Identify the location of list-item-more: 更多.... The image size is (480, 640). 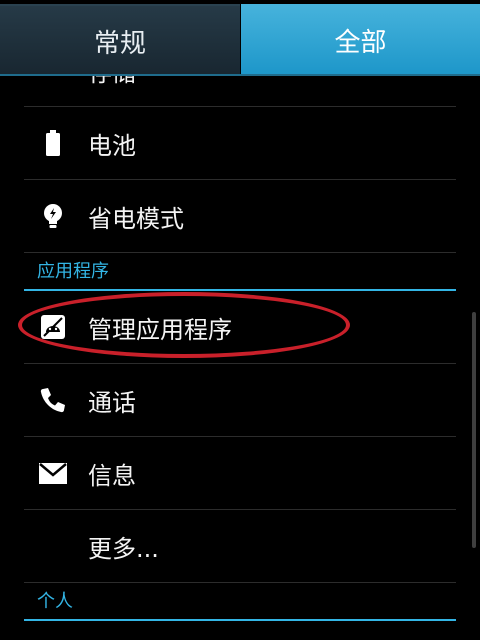
(240, 546).